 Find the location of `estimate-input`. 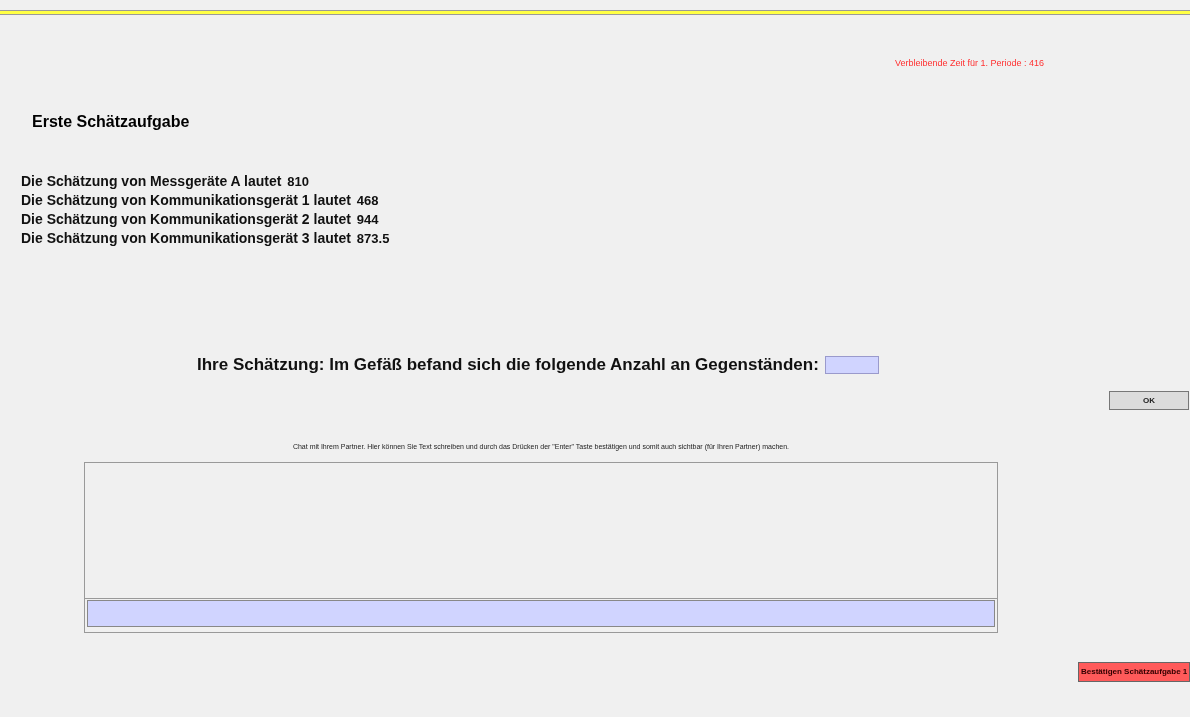

estimate-input is located at coordinates (851, 365).